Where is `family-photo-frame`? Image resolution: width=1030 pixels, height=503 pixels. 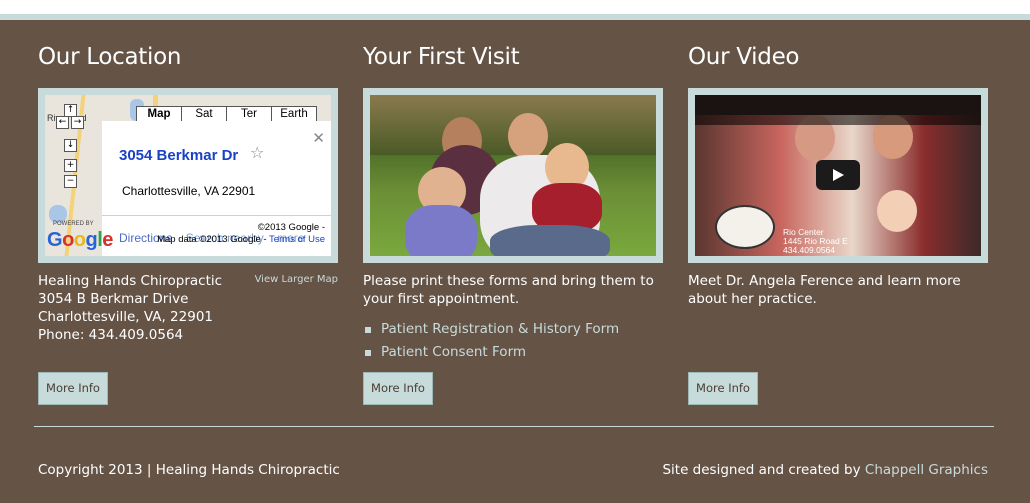
family-photo-frame is located at coordinates (513, 175).